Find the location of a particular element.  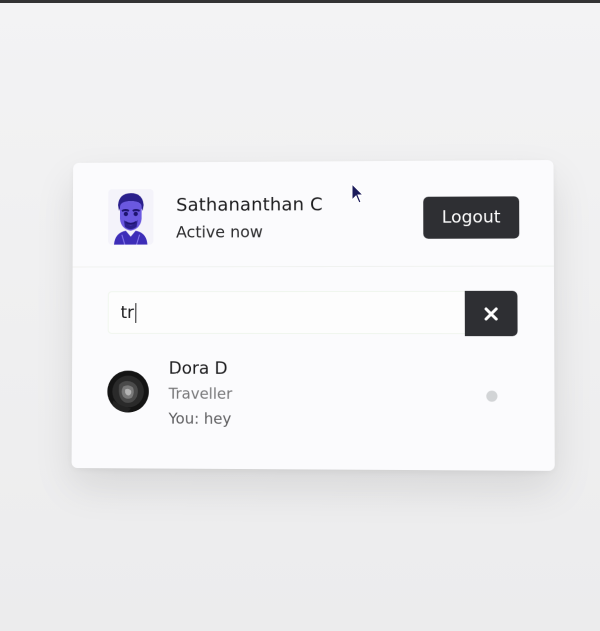

current-user-avatar is located at coordinates (131, 217).